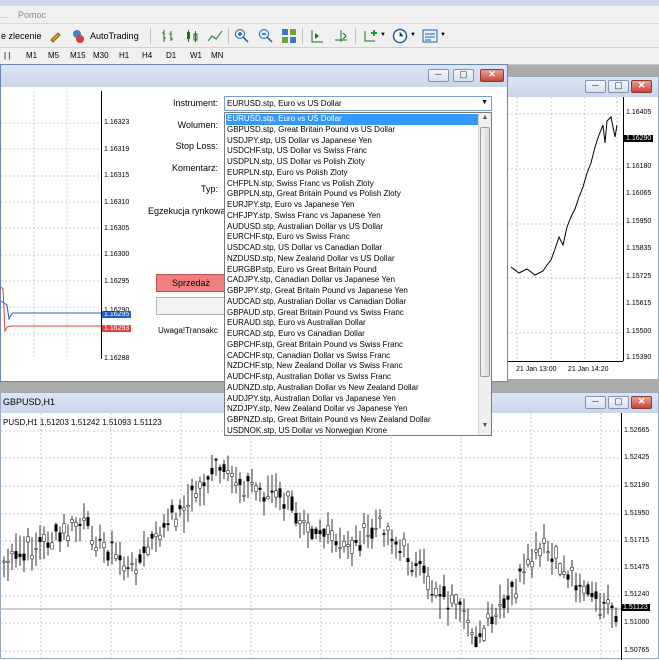  I want to click on timeframe-m30: M30, so click(101, 55).